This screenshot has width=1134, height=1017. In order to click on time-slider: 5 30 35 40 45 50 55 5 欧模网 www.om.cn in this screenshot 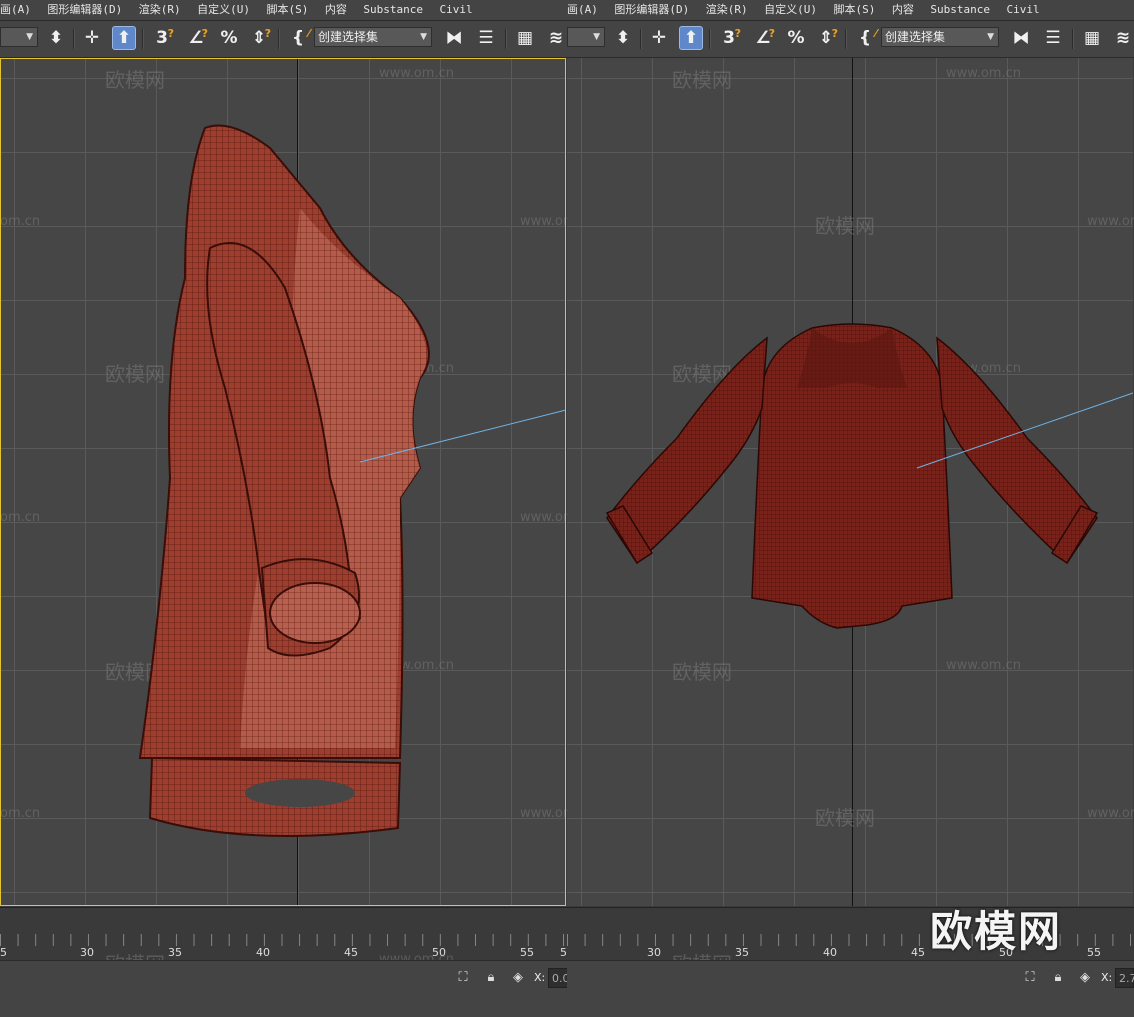, I will do `click(283, 941)`.